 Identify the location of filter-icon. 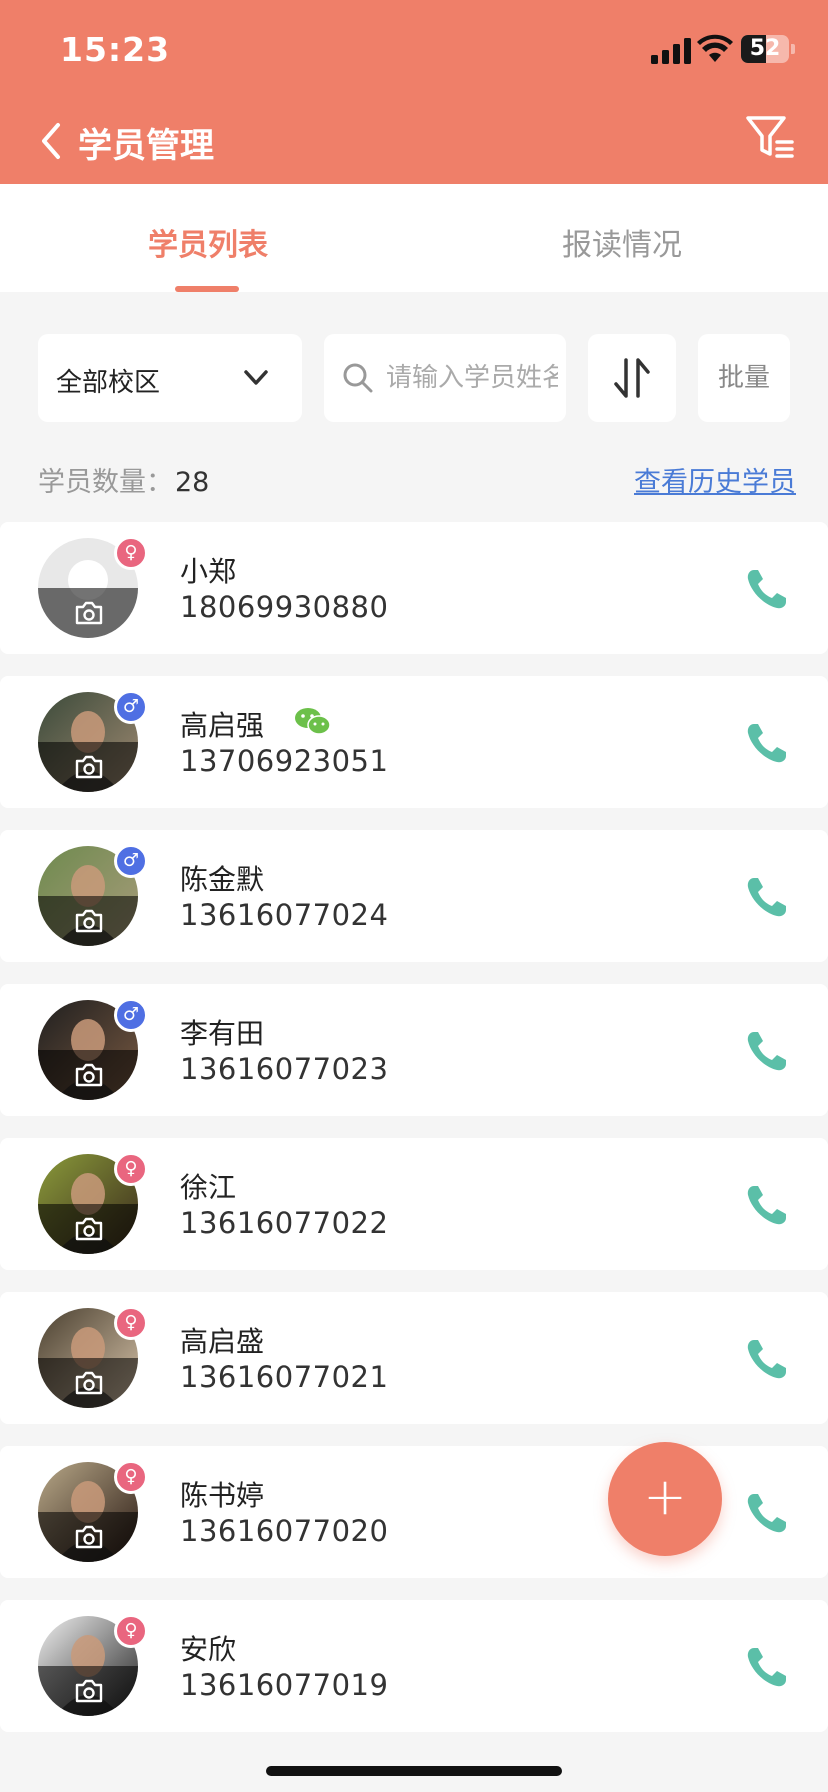
(770, 137).